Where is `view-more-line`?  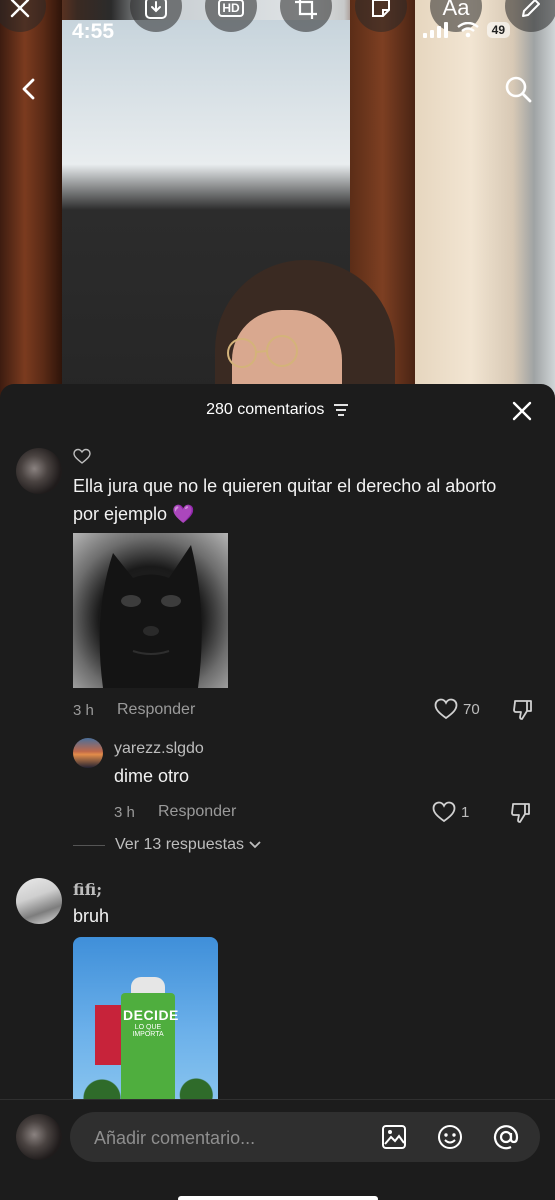 view-more-line is located at coordinates (89, 845).